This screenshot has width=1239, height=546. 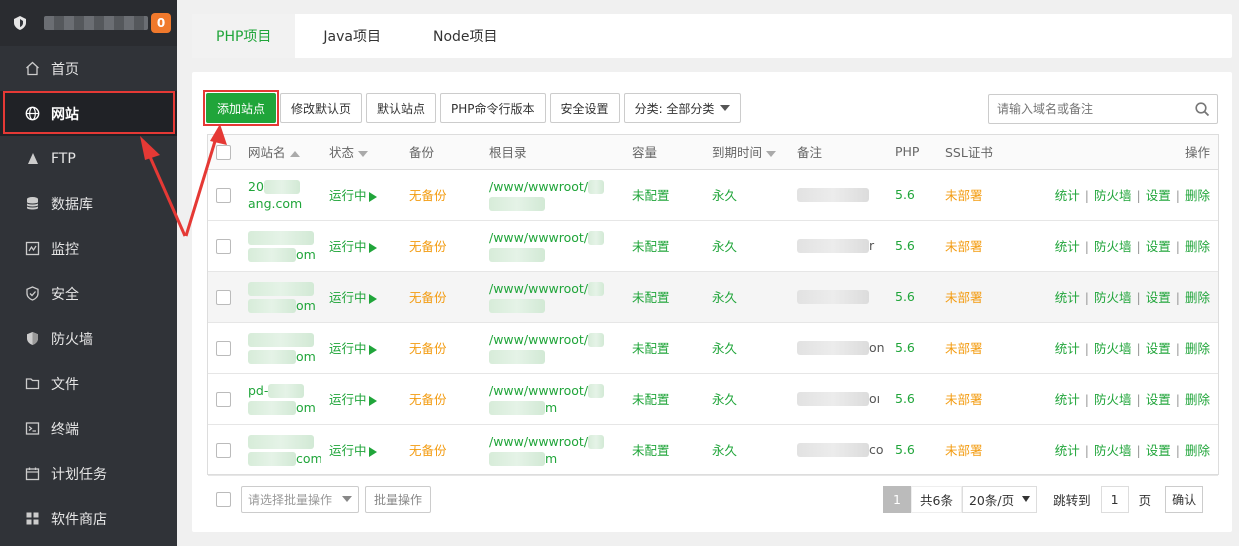 What do you see at coordinates (280, 194) in the screenshot?
I see `site-name-cell: 20 ang.com` at bounding box center [280, 194].